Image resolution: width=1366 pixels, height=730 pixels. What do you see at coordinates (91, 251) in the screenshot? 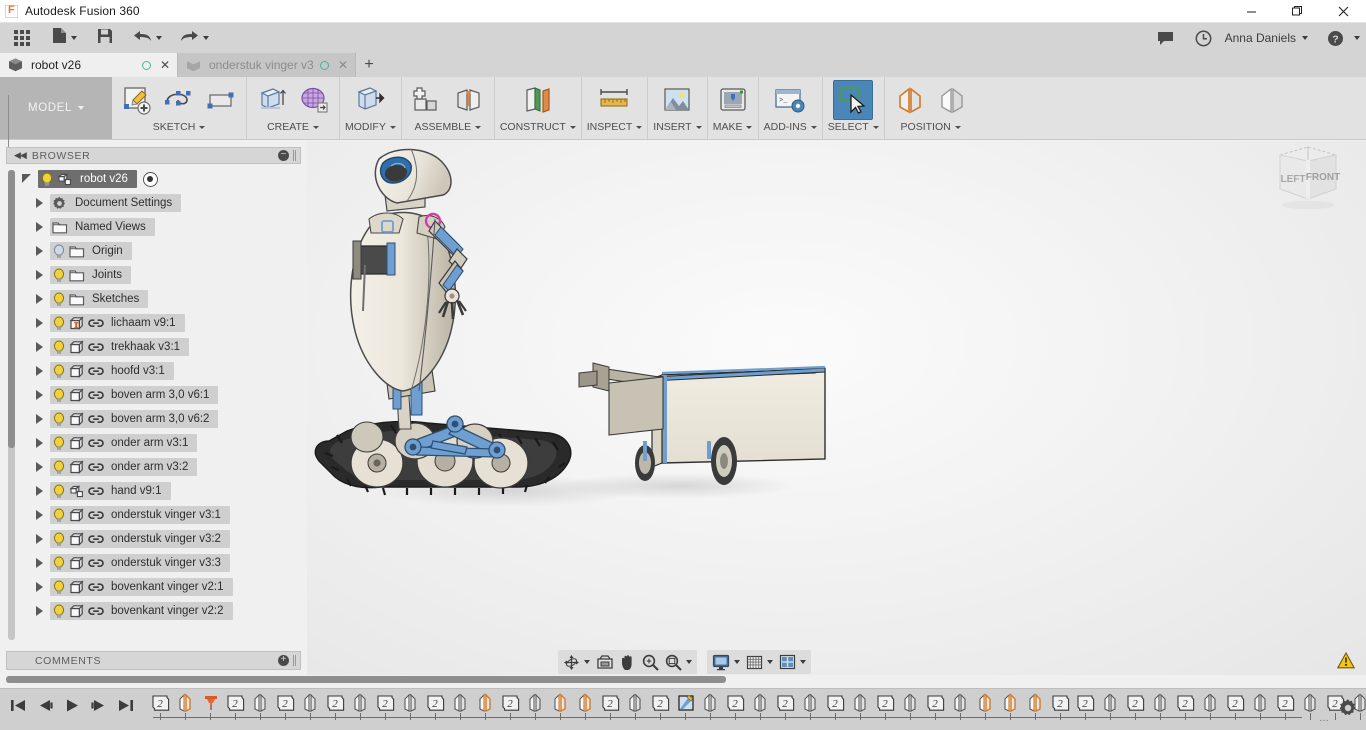
I see `browser-tree-item: Origin` at bounding box center [91, 251].